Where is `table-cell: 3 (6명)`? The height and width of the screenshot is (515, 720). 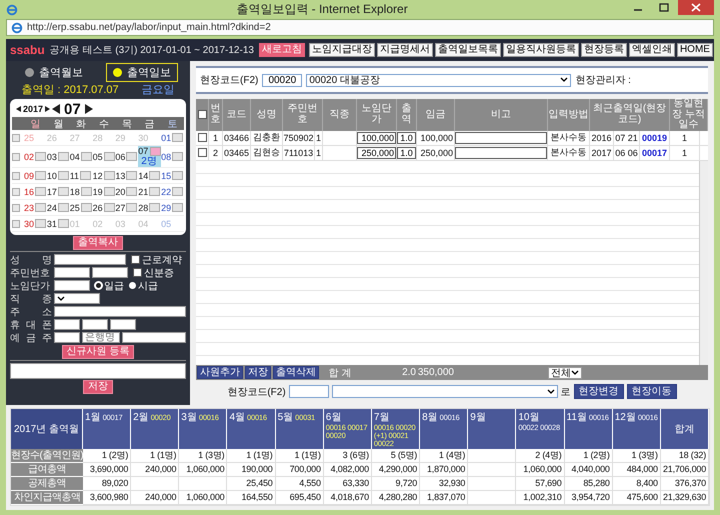
table-cell: 3 (6명) is located at coordinates (348, 456).